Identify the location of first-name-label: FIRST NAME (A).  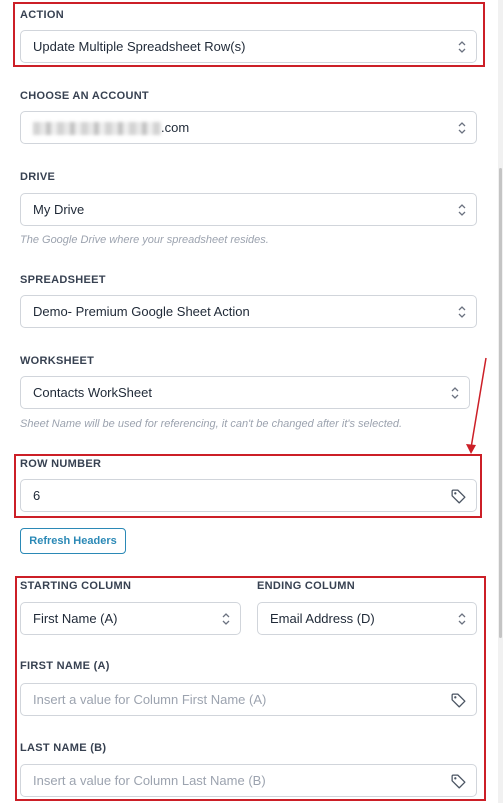
(65, 666).